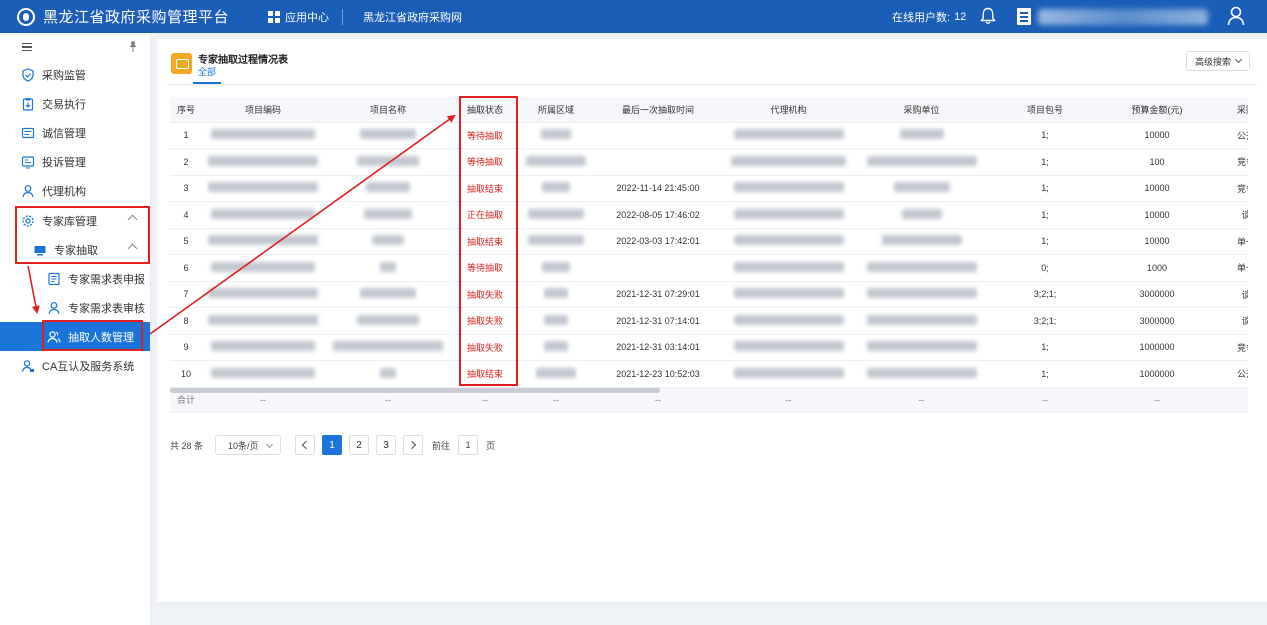 Image resolution: width=1267 pixels, height=625 pixels. I want to click on pin-icon, so click(133, 46).